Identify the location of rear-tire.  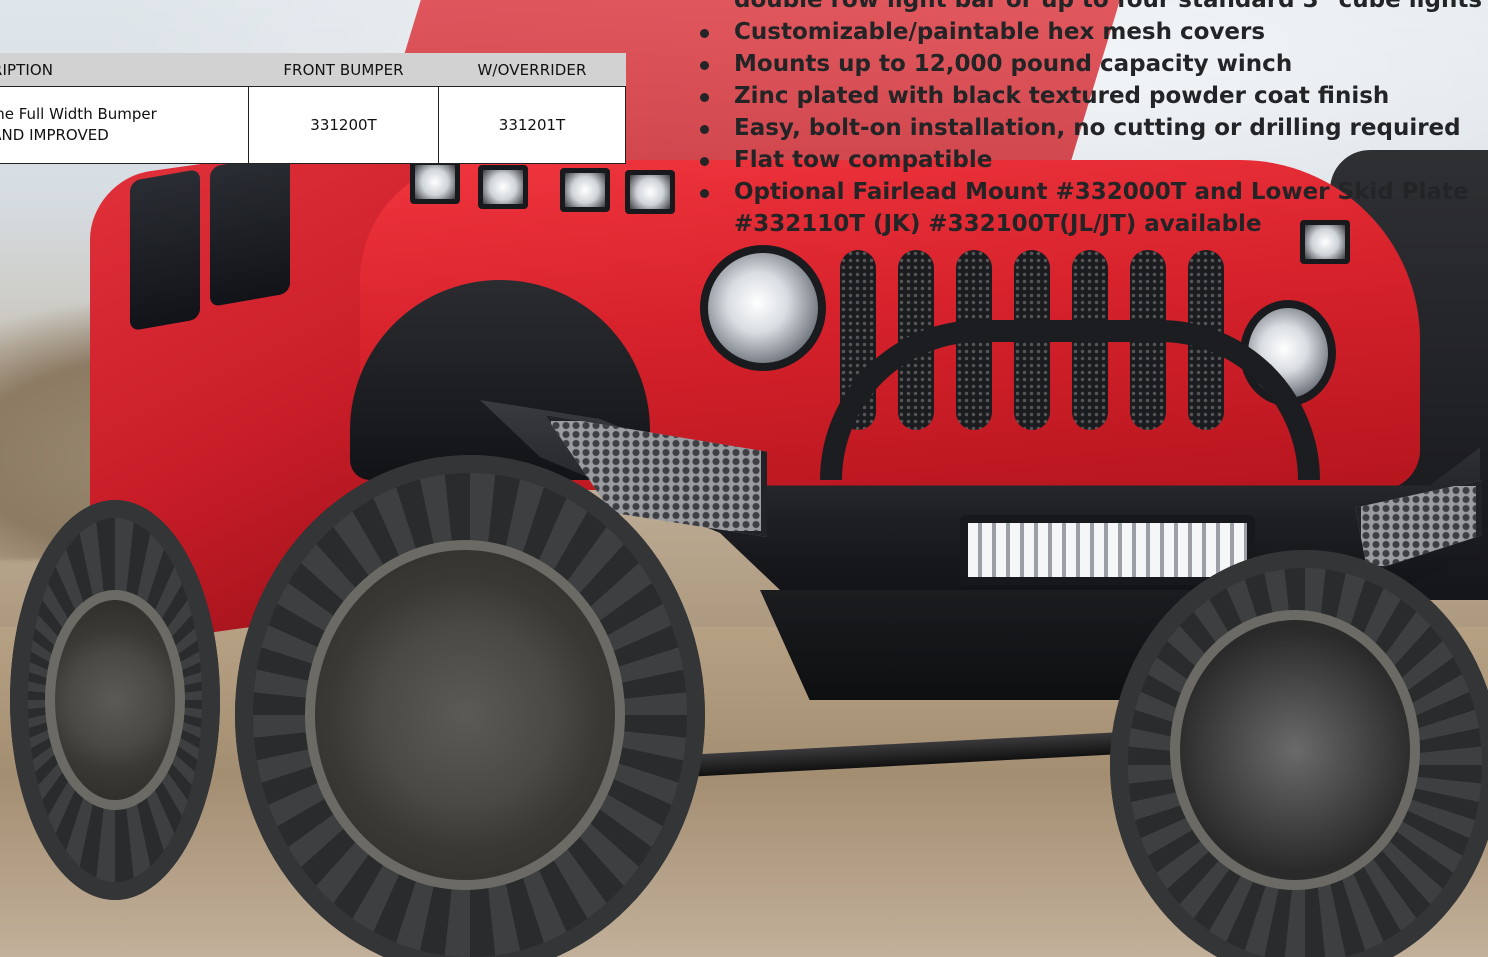
(115, 700).